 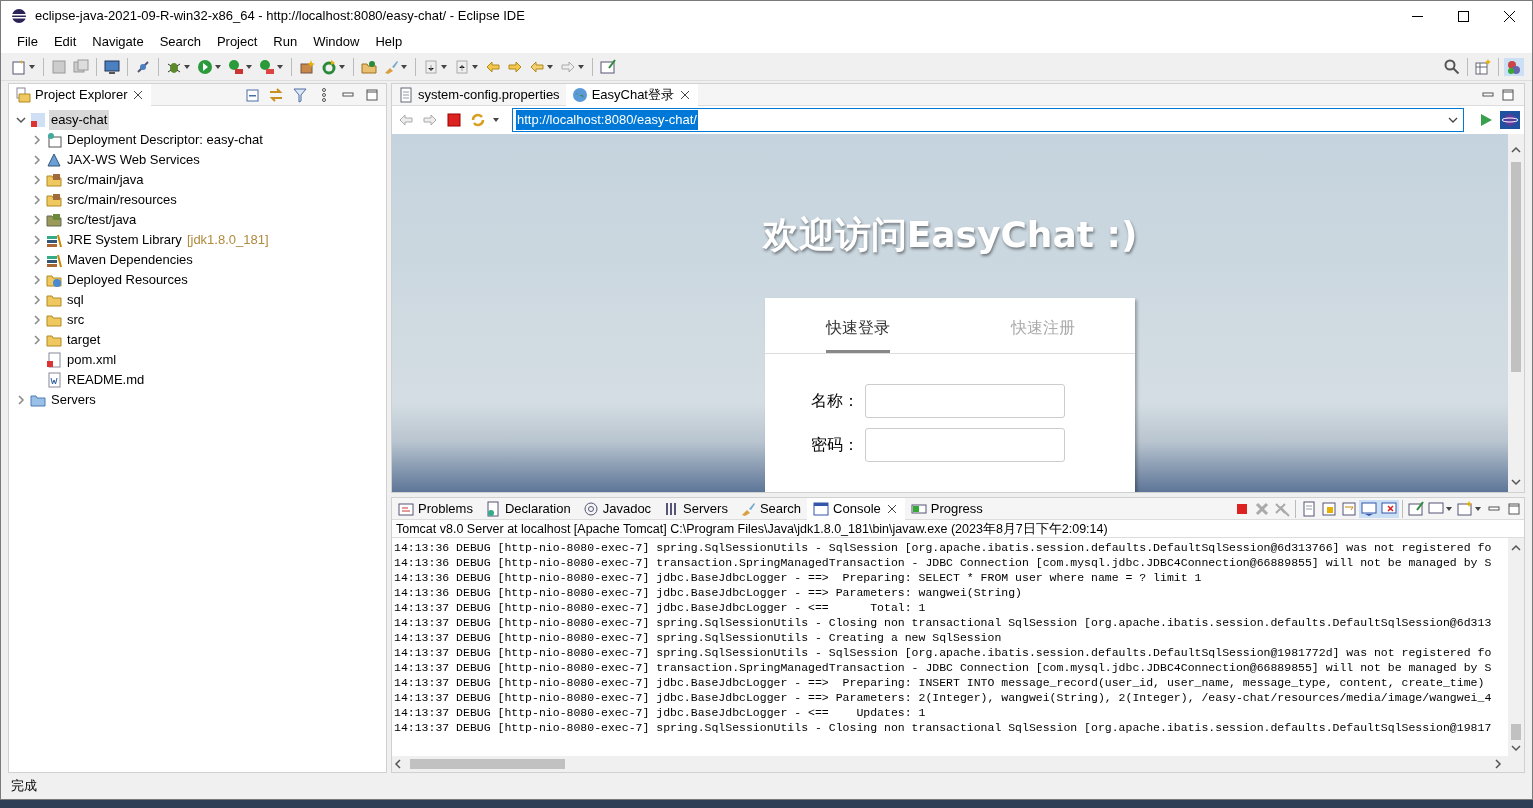 I want to click on eclipse-logo-icon, so click(x=19, y=16).